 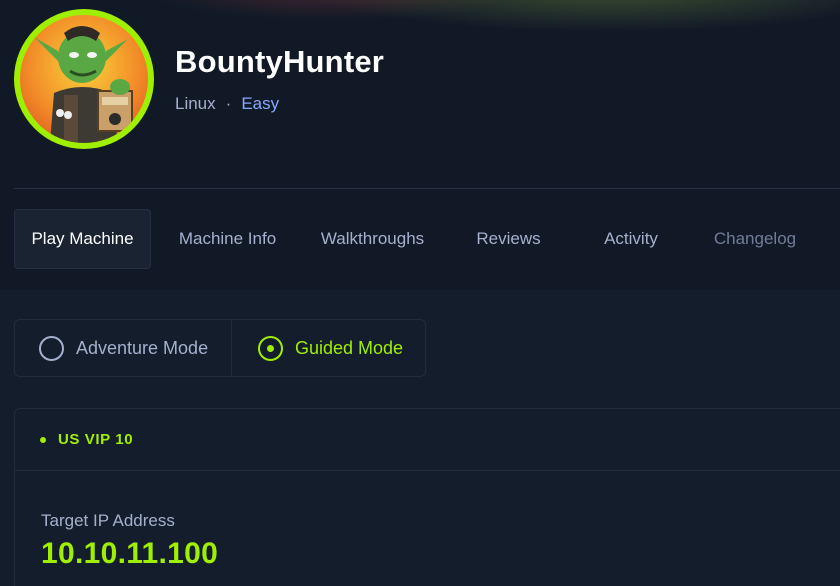 I want to click on tab-machine-info: Machine Info, so click(x=227, y=239).